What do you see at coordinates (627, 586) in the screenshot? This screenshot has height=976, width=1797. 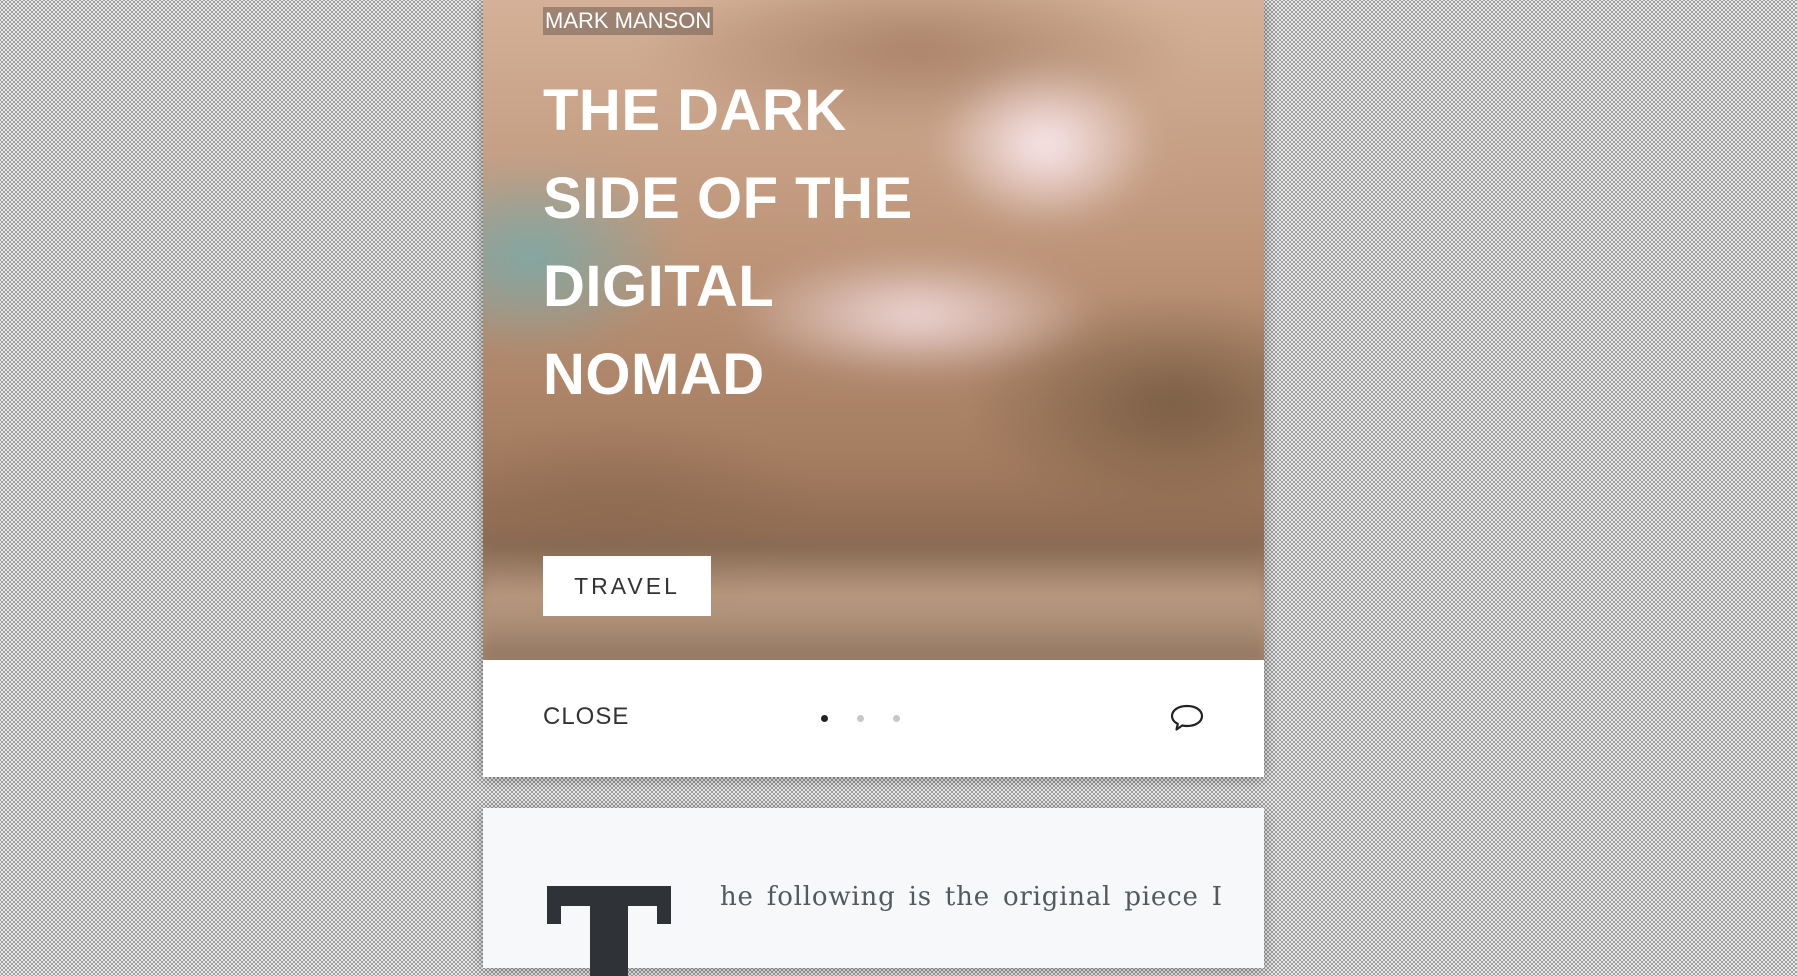 I see `category-button: TRAVEL` at bounding box center [627, 586].